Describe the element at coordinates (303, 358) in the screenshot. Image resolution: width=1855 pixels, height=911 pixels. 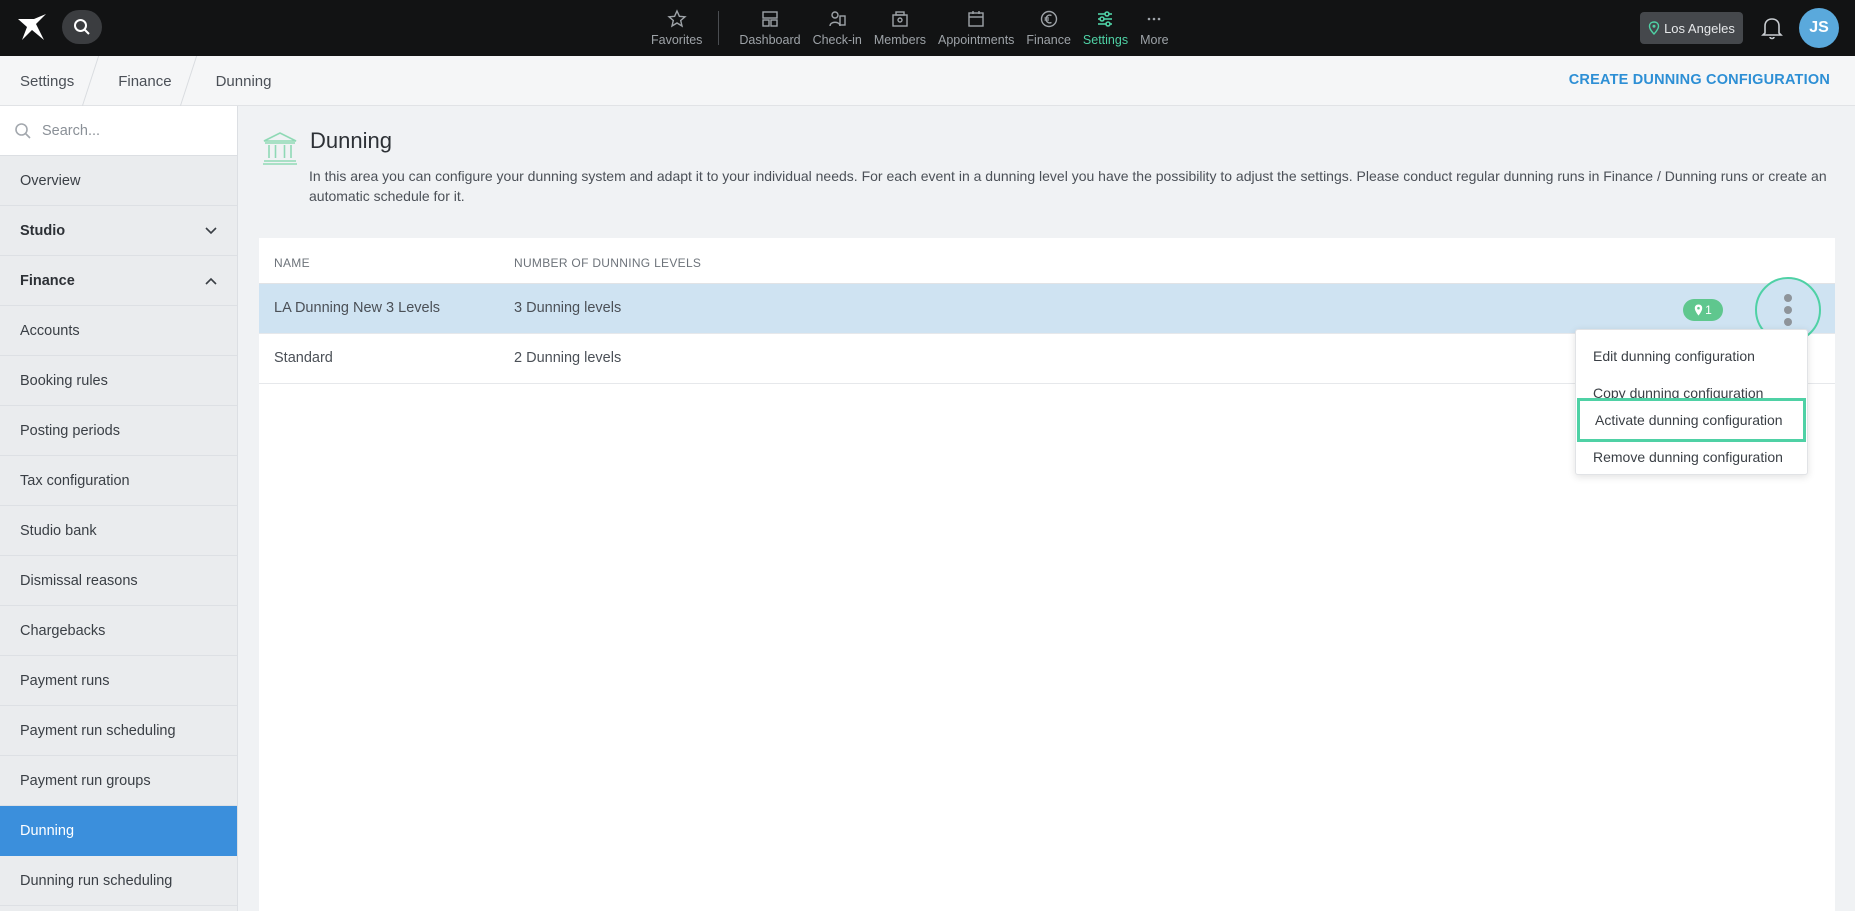
I see `row-name: Standard` at that location.